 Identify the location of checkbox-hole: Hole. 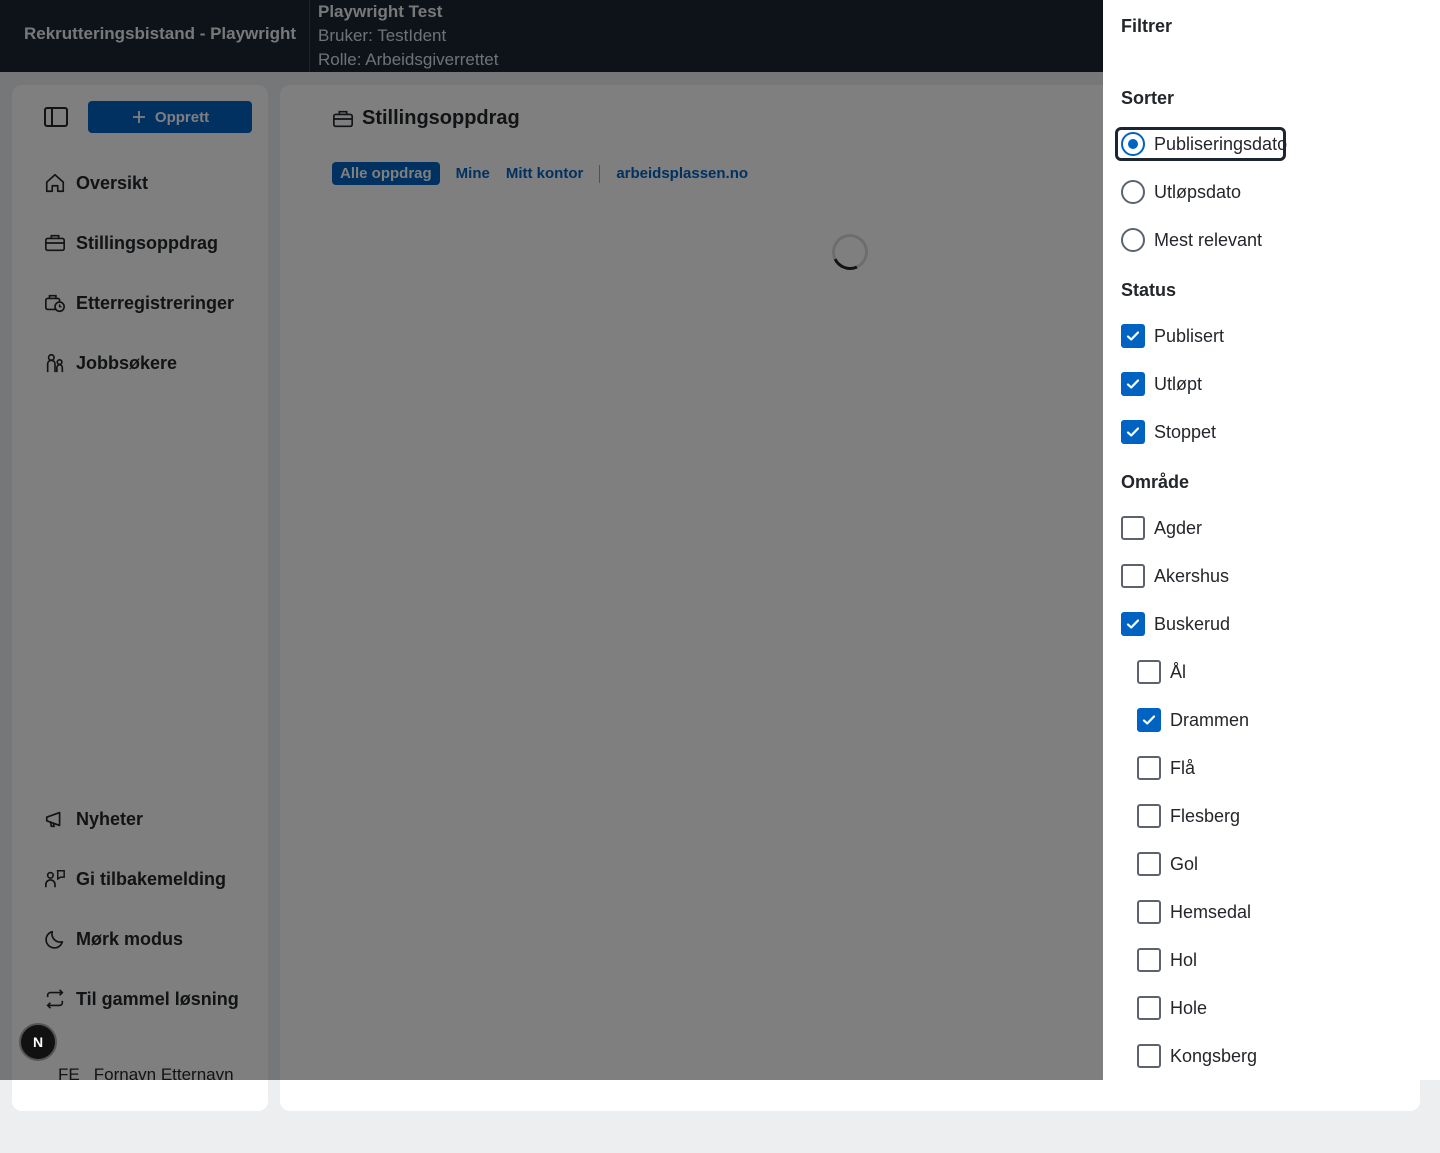
(1172, 1008).